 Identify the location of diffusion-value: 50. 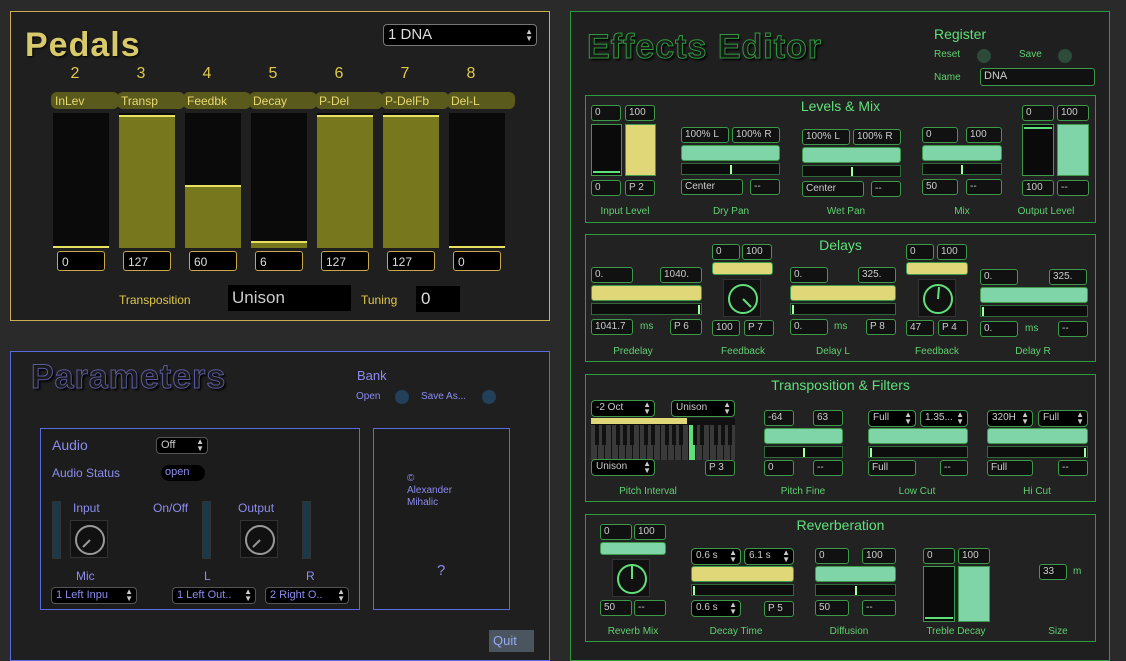
(832, 608).